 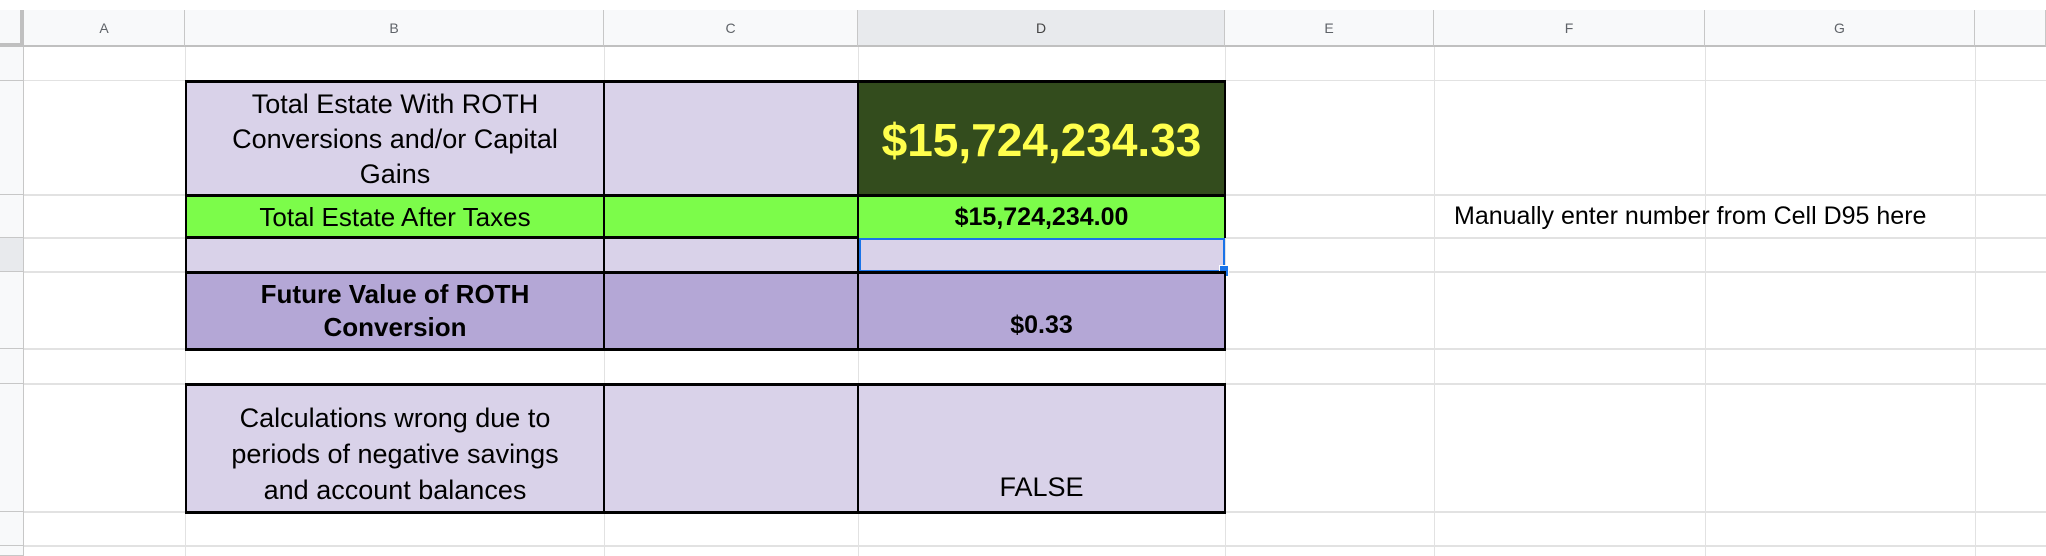 What do you see at coordinates (1041, 487) in the screenshot?
I see `cell-d7-value: FALSE` at bounding box center [1041, 487].